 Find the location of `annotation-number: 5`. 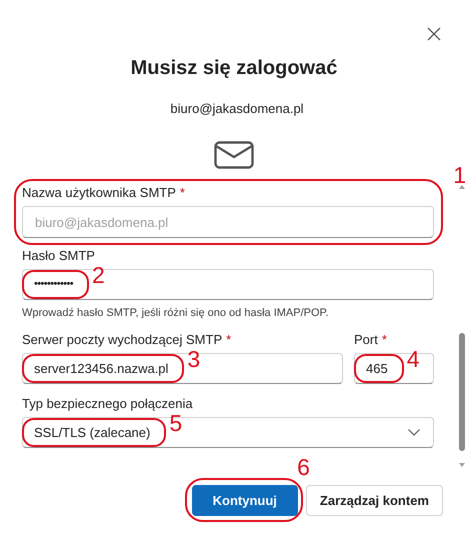

annotation-number: 5 is located at coordinates (175, 423).